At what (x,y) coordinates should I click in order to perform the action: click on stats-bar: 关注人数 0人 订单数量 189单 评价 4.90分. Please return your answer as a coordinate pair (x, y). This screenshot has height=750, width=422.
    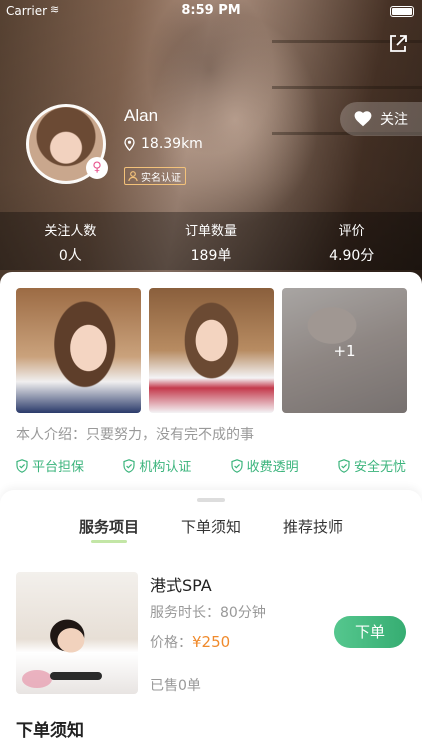
    Looking at the image, I should click on (211, 241).